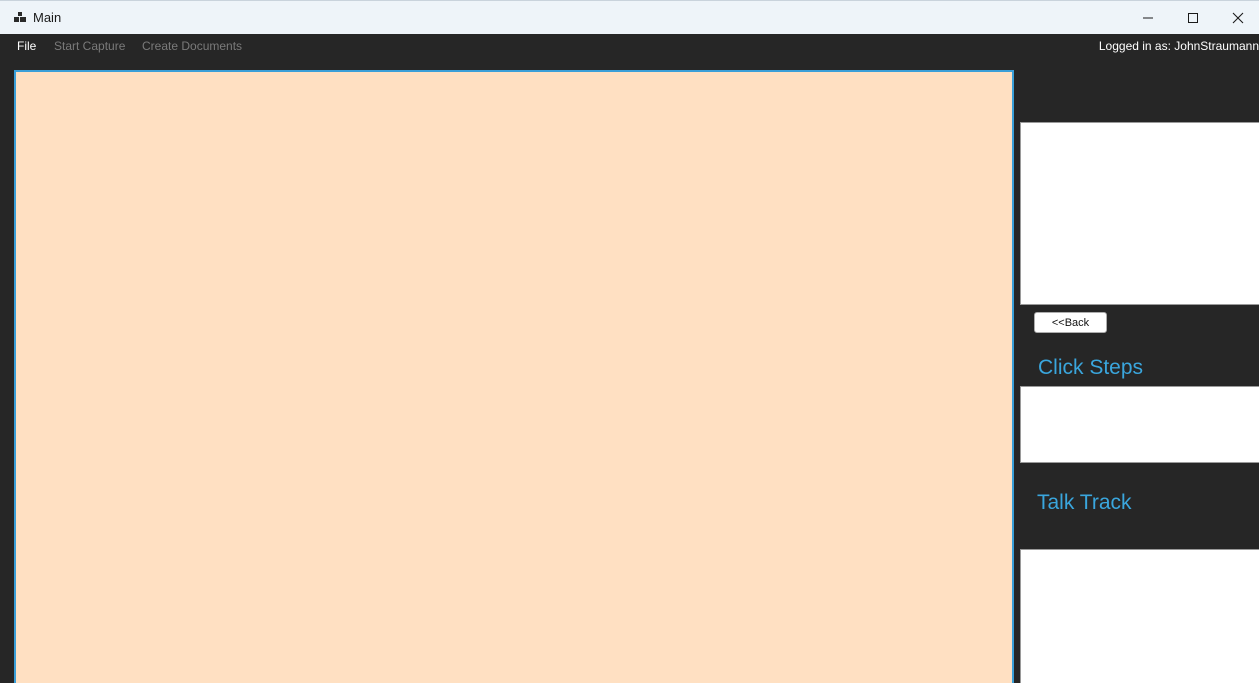 The width and height of the screenshot is (1259, 683). I want to click on close-button, so click(1237, 17).